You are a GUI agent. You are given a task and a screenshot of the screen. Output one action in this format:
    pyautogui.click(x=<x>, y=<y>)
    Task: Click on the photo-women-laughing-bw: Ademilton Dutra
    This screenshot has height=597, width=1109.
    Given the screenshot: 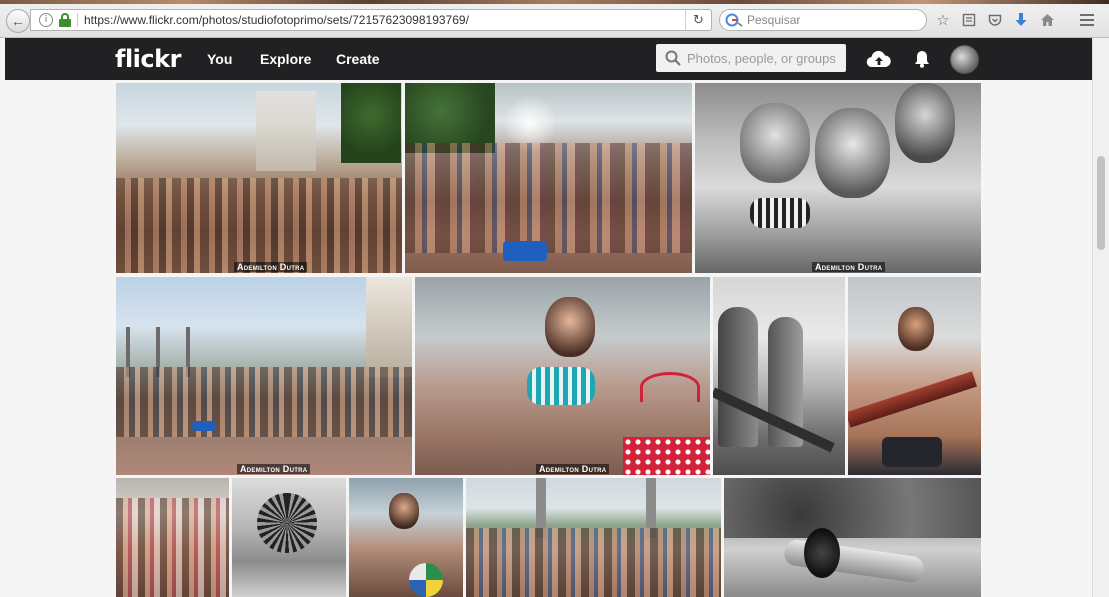 What is the action you would take?
    pyautogui.click(x=838, y=178)
    